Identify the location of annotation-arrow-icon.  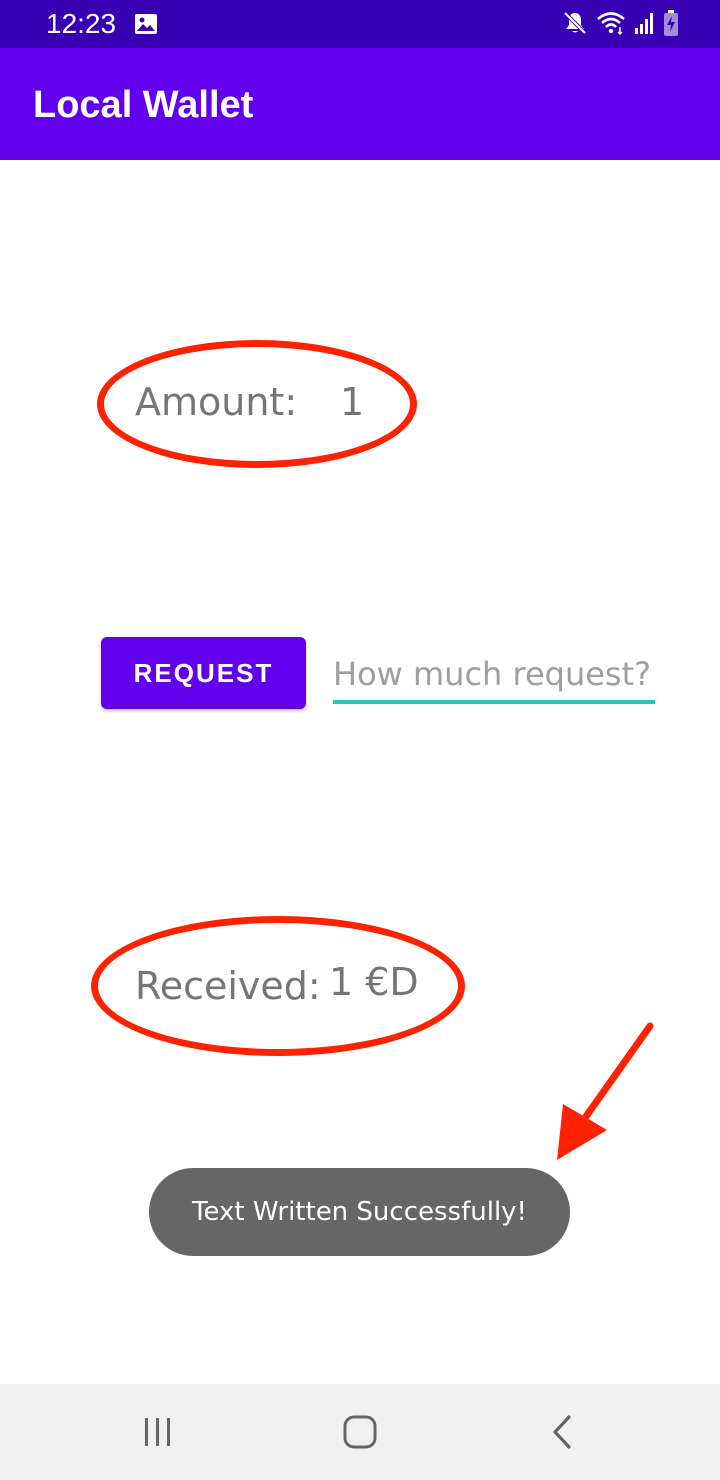
(605, 1091).